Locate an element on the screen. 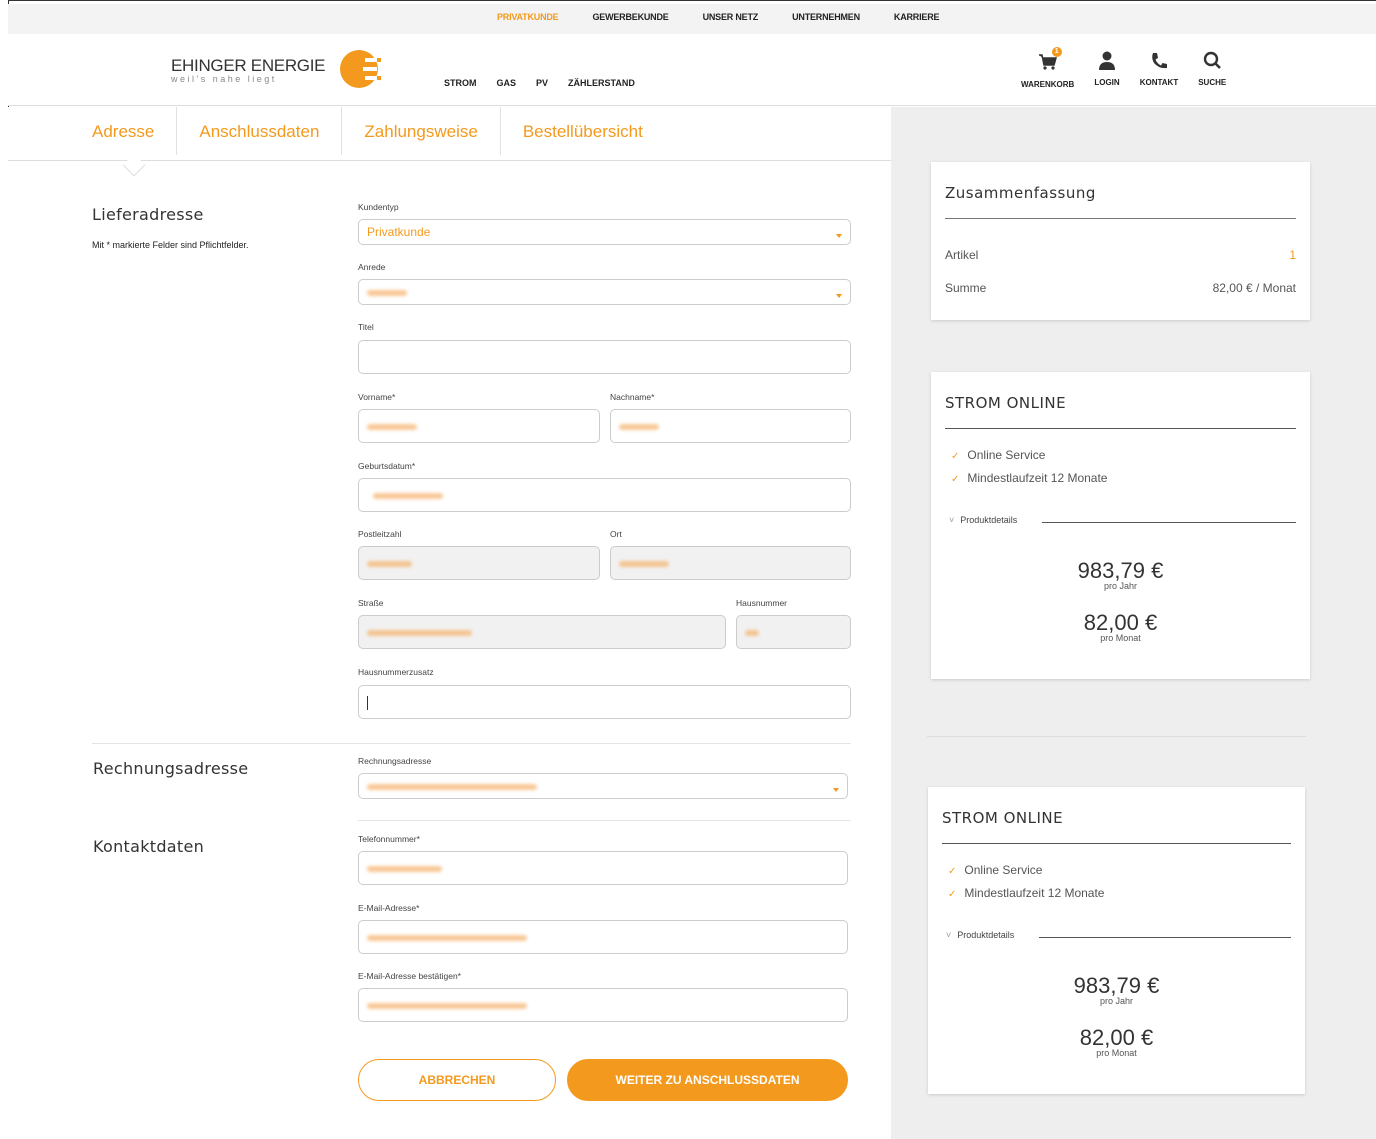 This screenshot has height=1139, width=1376. plz-input is located at coordinates (479, 563).